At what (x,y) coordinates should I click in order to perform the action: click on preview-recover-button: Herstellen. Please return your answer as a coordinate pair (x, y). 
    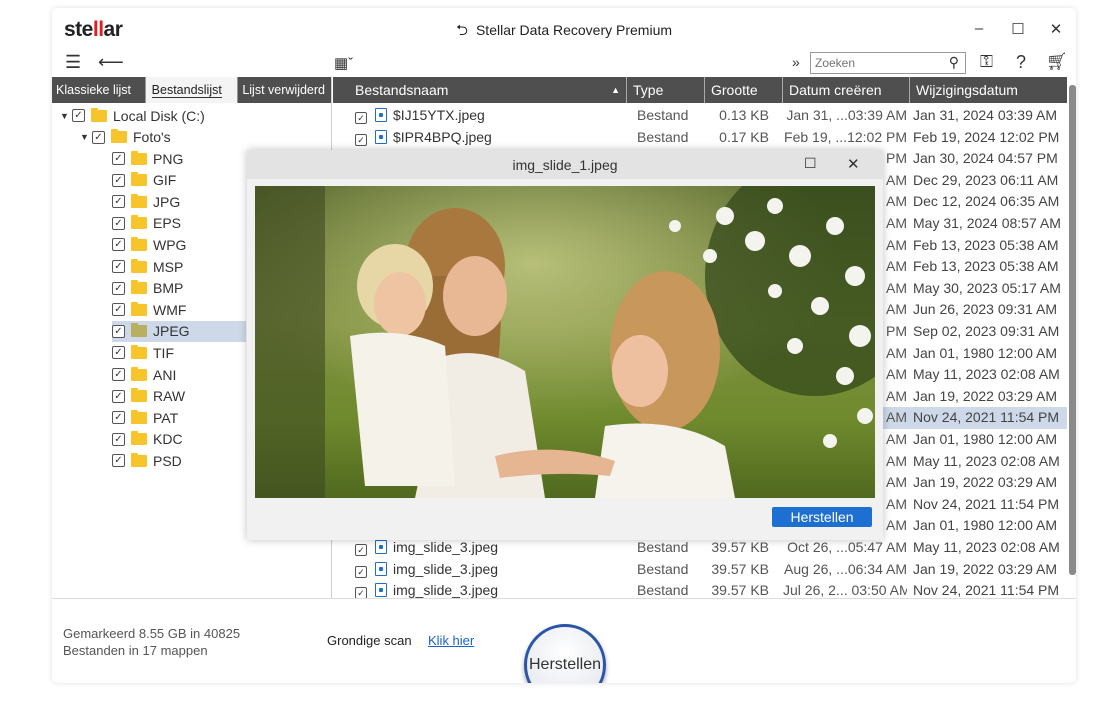
    Looking at the image, I should click on (822, 517).